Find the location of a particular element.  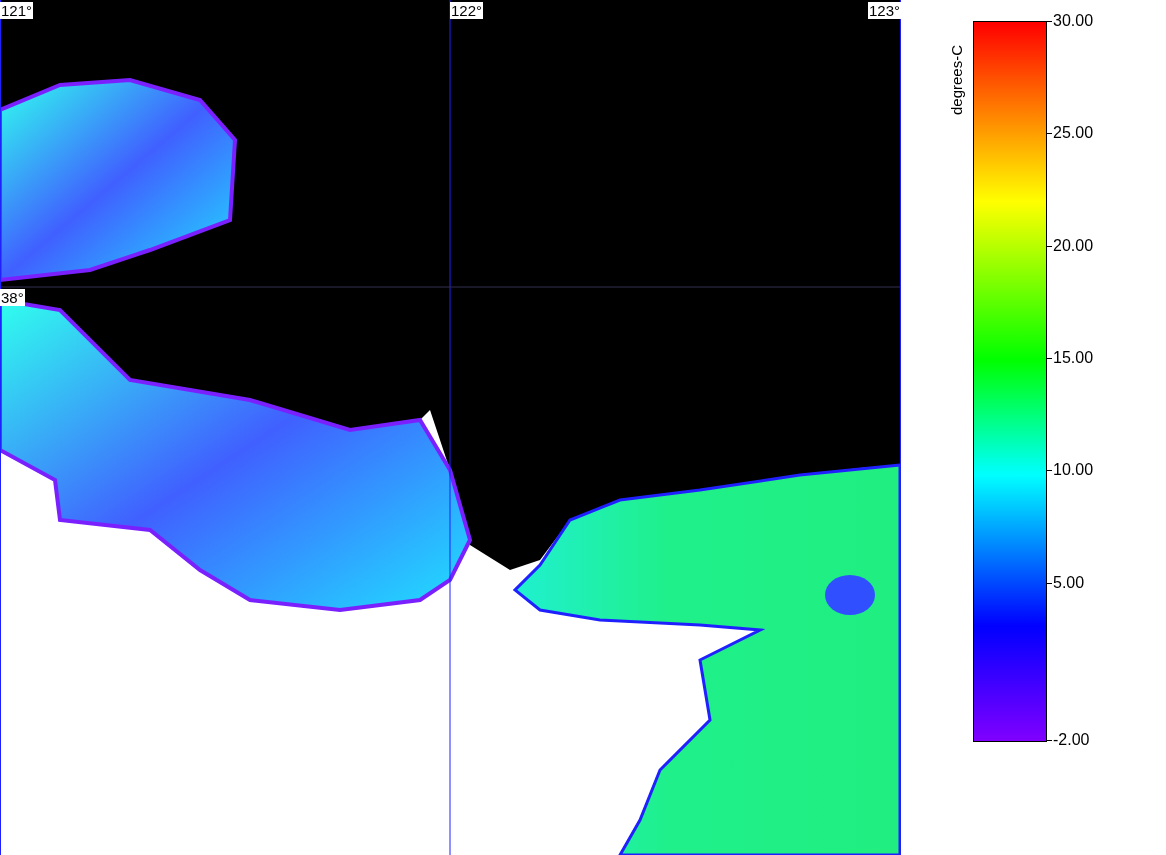

colorbar-tick-label: 5.00 is located at coordinates (1069, 582).